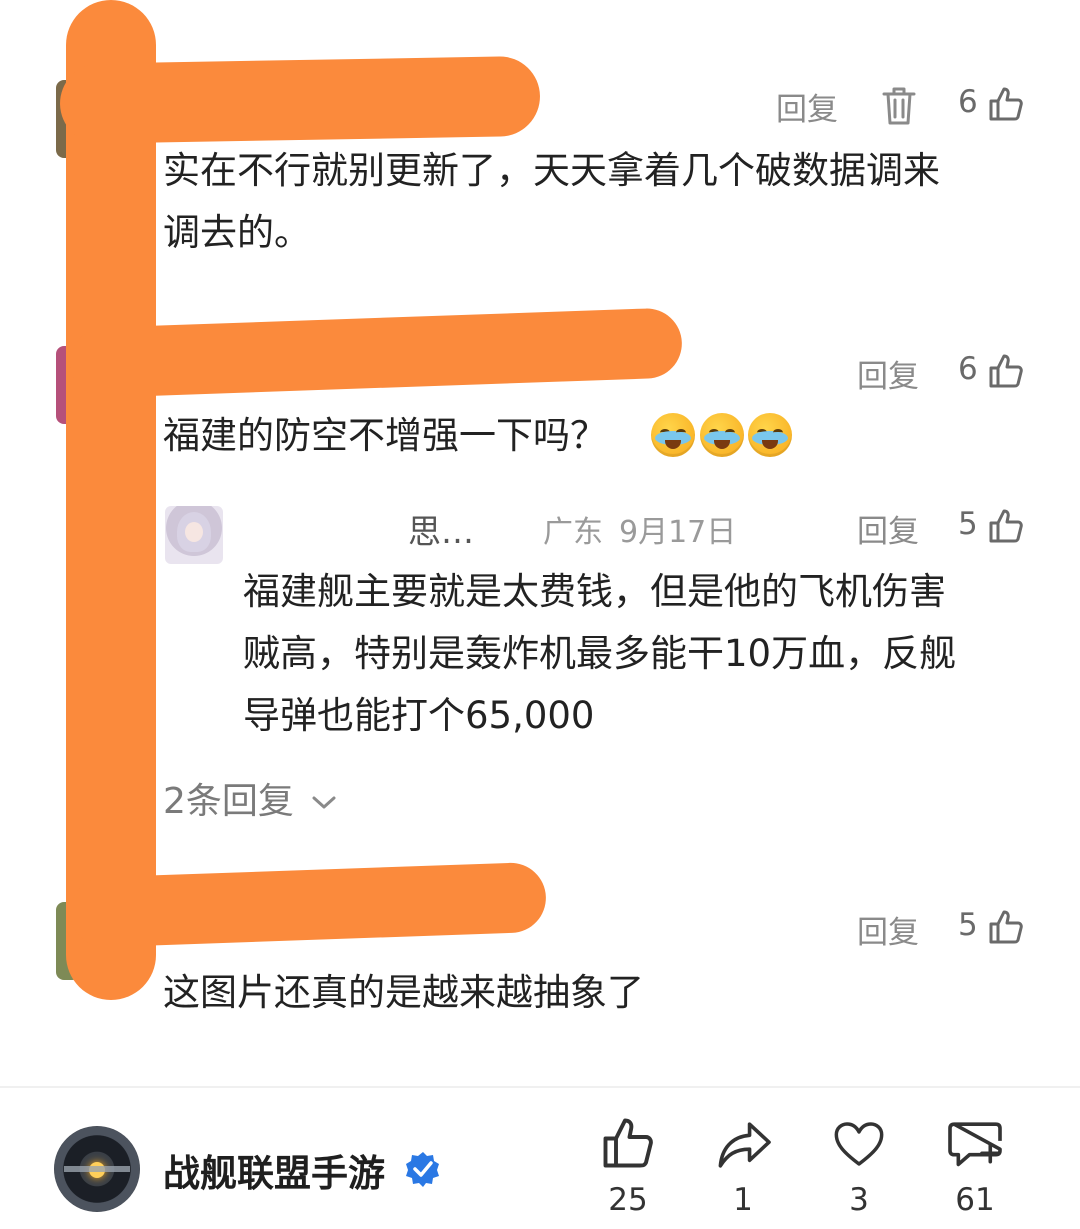  What do you see at coordinates (628, 1200) in the screenshot?
I see `like-count: 25` at bounding box center [628, 1200].